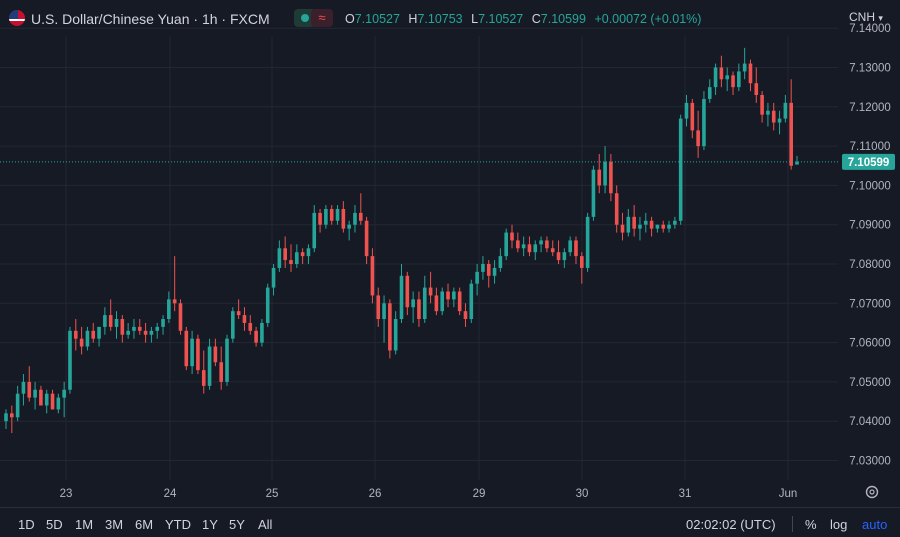  What do you see at coordinates (731, 524) in the screenshot?
I see `utc-clock: 02:02:02 (UTC)` at bounding box center [731, 524].